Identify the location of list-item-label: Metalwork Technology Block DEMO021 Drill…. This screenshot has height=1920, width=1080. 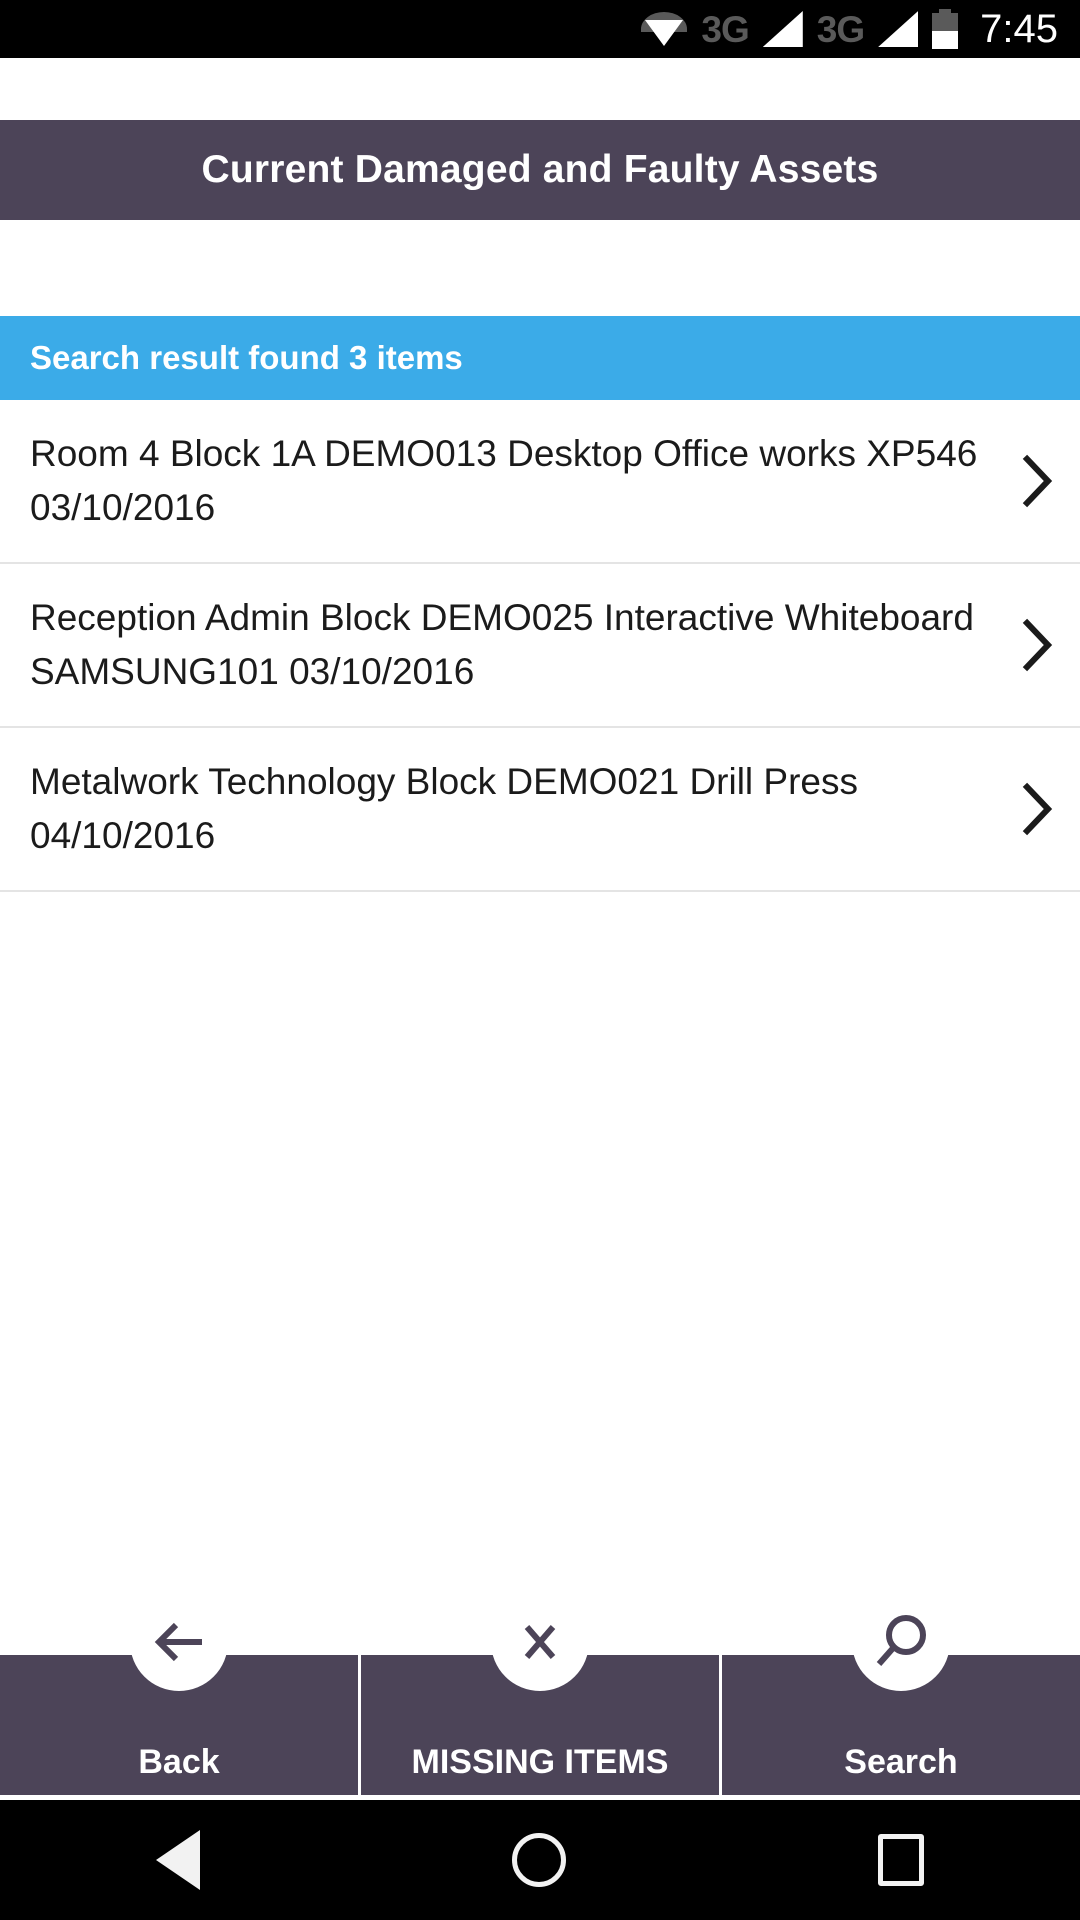
(454, 808).